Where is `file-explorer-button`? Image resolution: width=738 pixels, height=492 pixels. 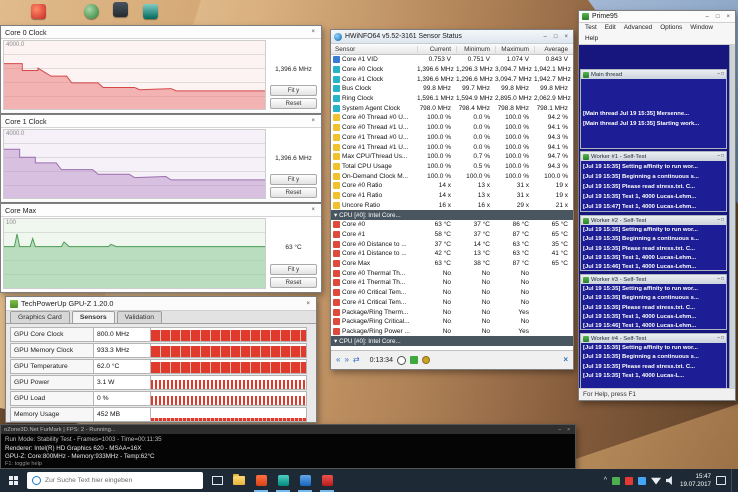 file-explorer-button is located at coordinates (239, 480).